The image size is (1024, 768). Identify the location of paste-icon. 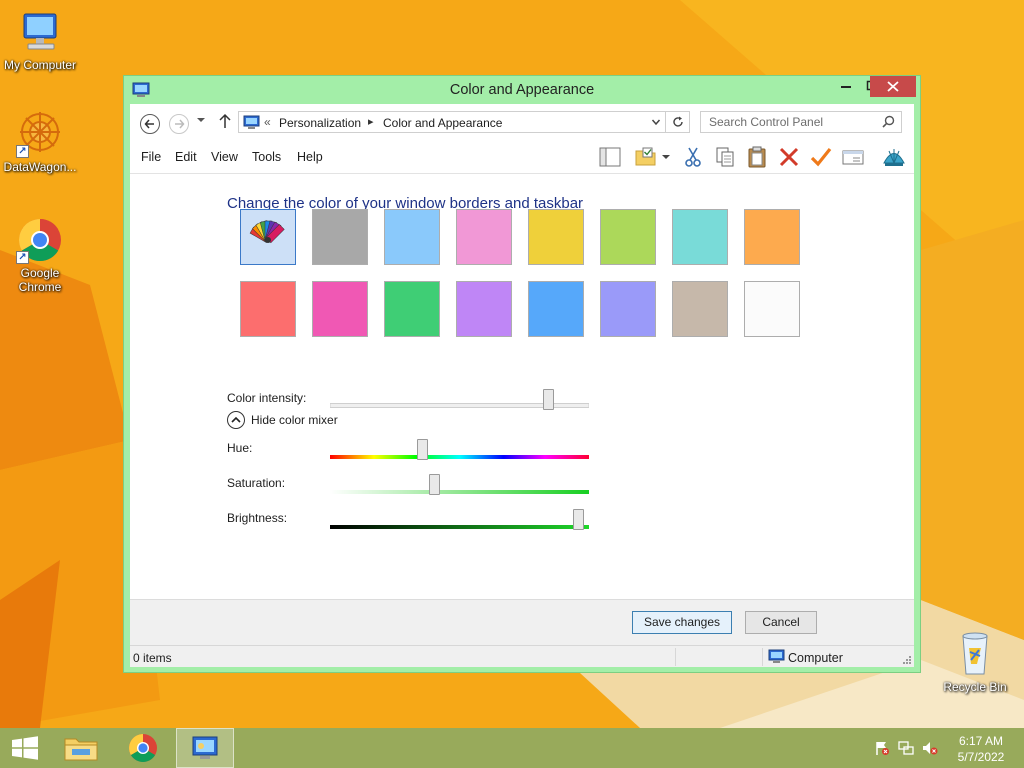
(757, 157).